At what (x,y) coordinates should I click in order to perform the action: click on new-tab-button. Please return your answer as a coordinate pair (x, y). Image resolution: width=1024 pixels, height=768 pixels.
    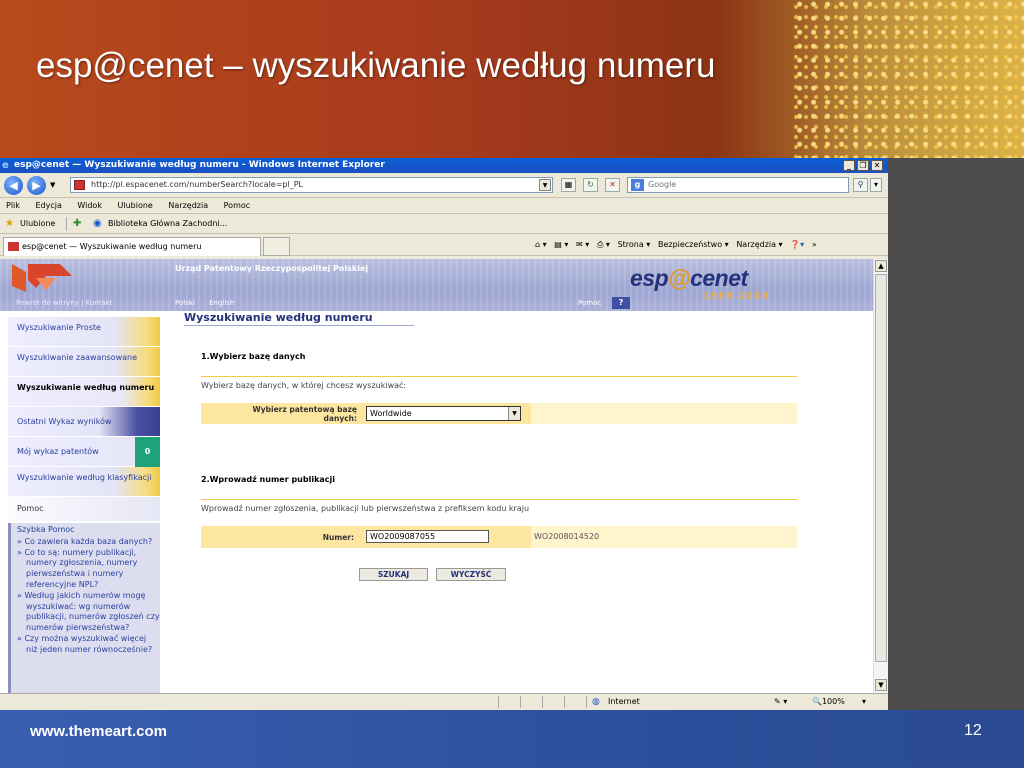
    Looking at the image, I should click on (276, 246).